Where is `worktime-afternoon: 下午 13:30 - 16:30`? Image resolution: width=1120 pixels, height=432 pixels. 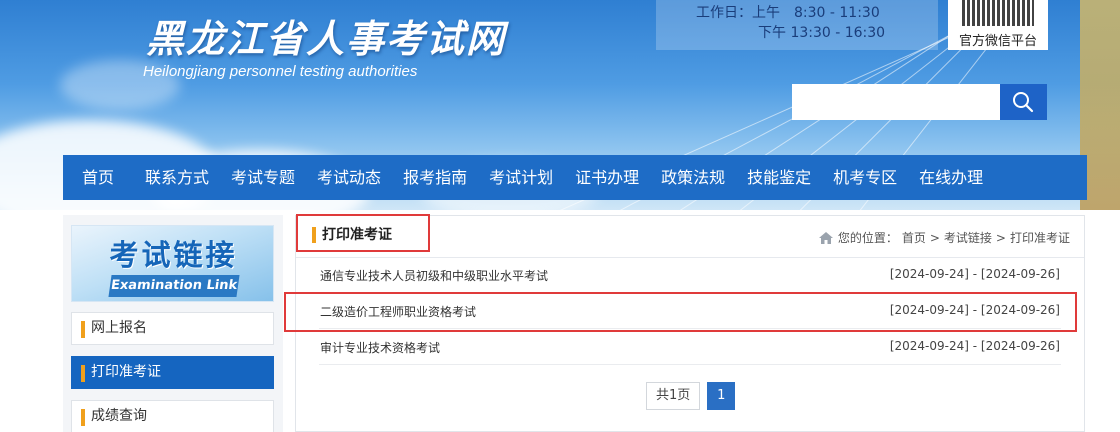 worktime-afternoon: 下午 13:30 - 16:30 is located at coordinates (822, 33).